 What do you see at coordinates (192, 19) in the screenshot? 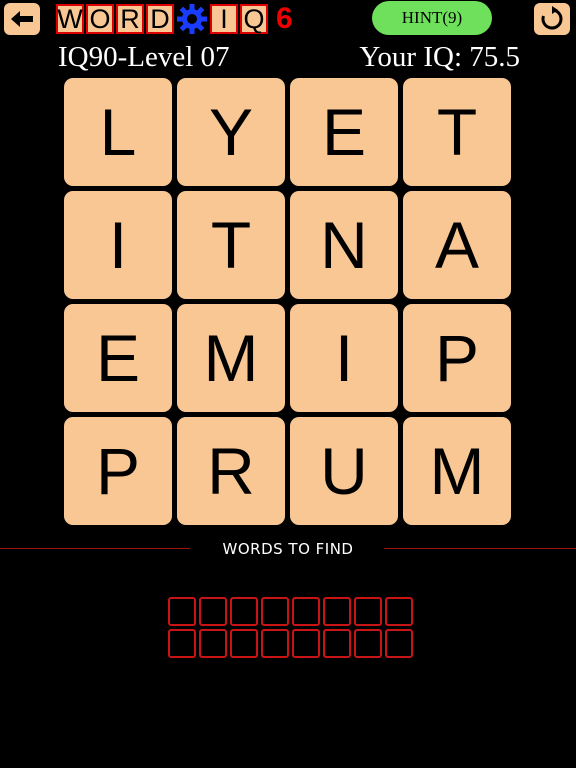
I see `gear-icon` at bounding box center [192, 19].